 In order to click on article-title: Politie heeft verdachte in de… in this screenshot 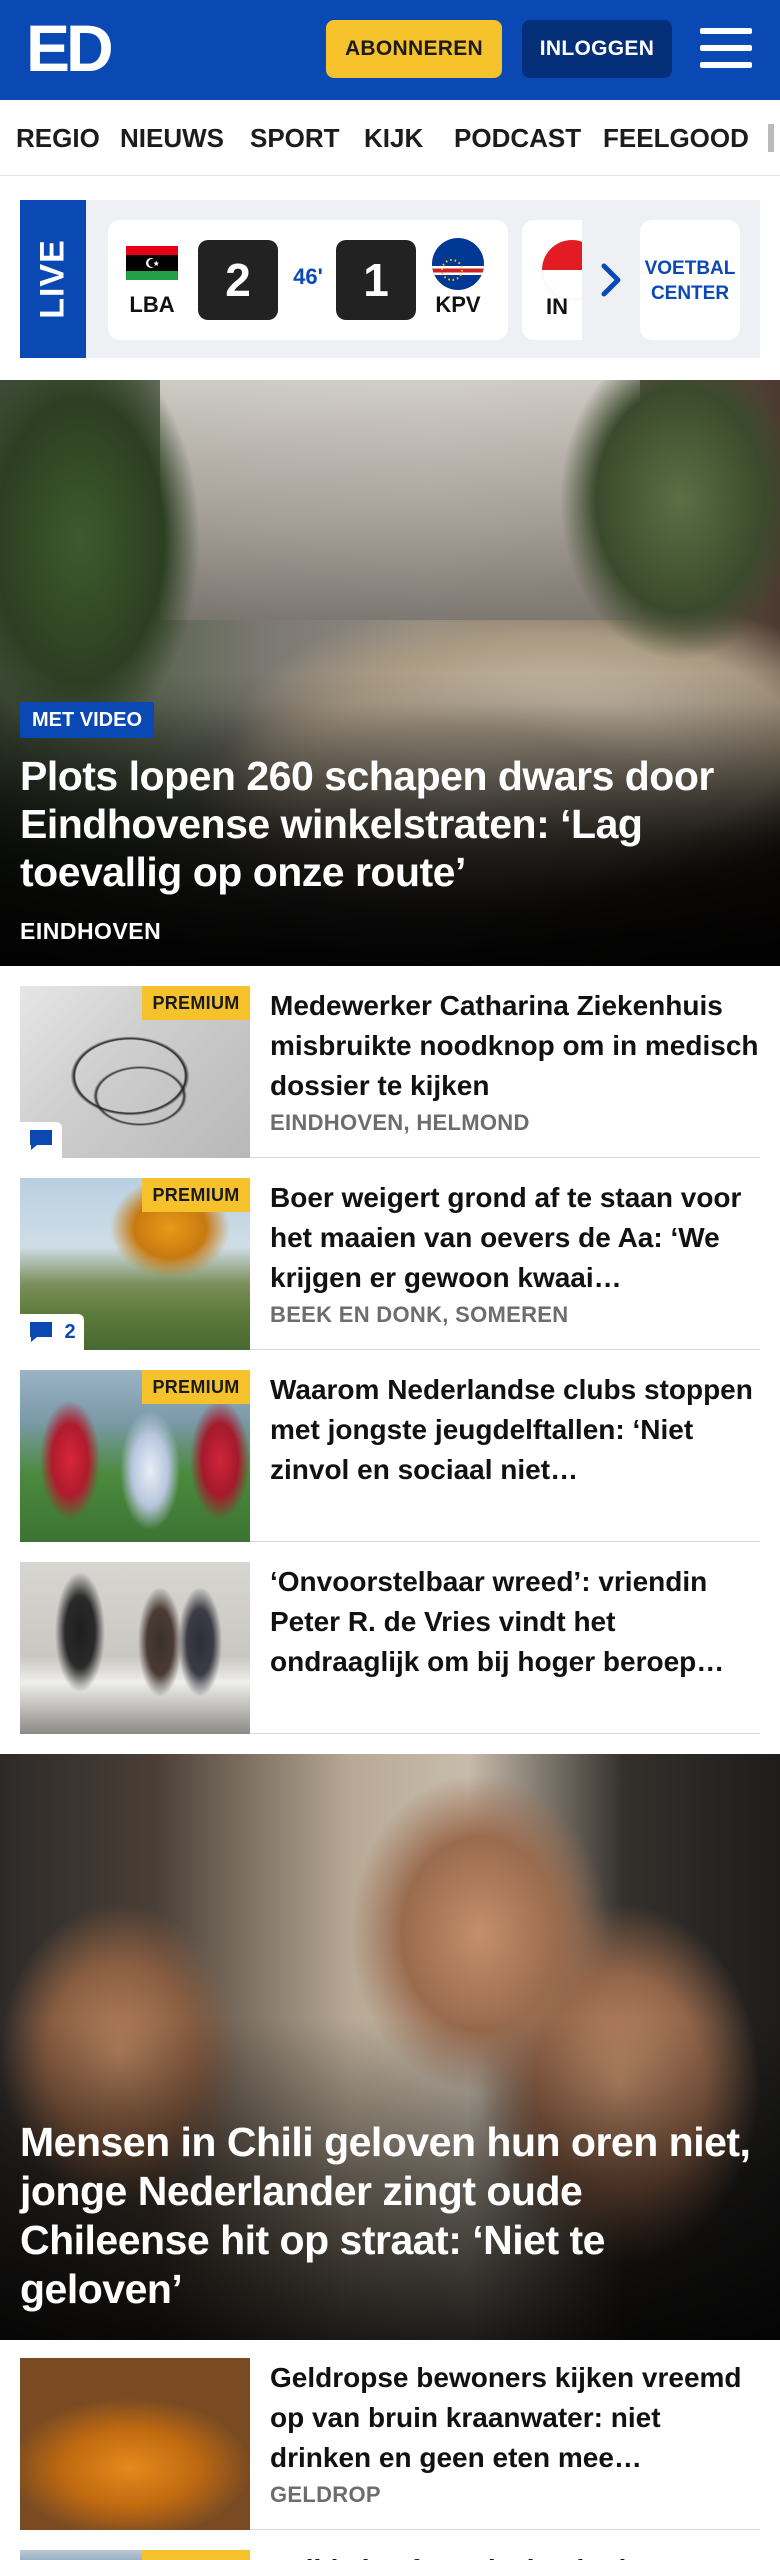, I will do `click(515, 2555)`.